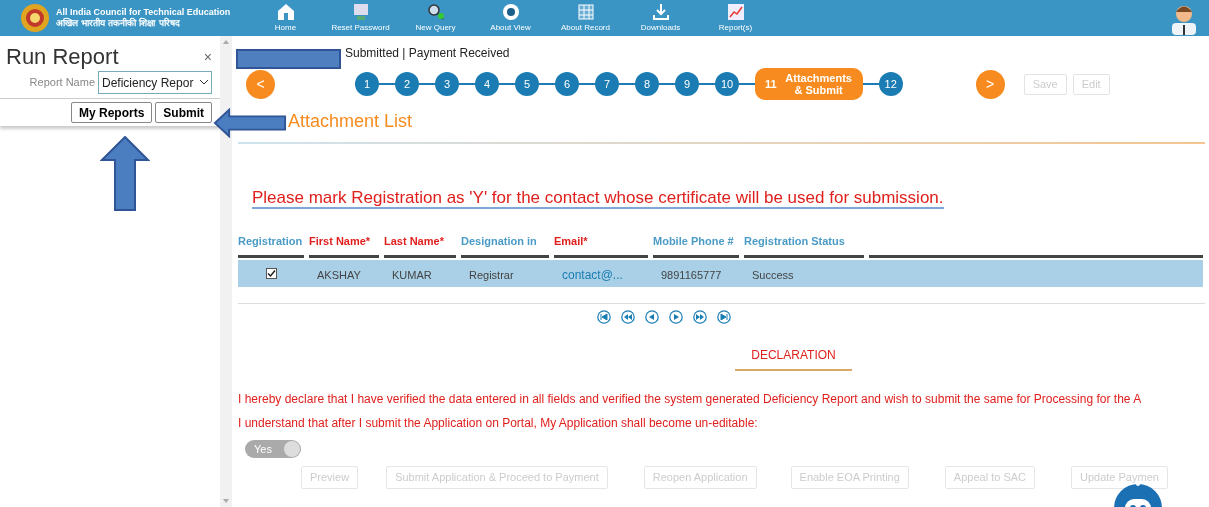  What do you see at coordinates (270, 241) in the screenshot?
I see `column-header: Registration` at bounding box center [270, 241].